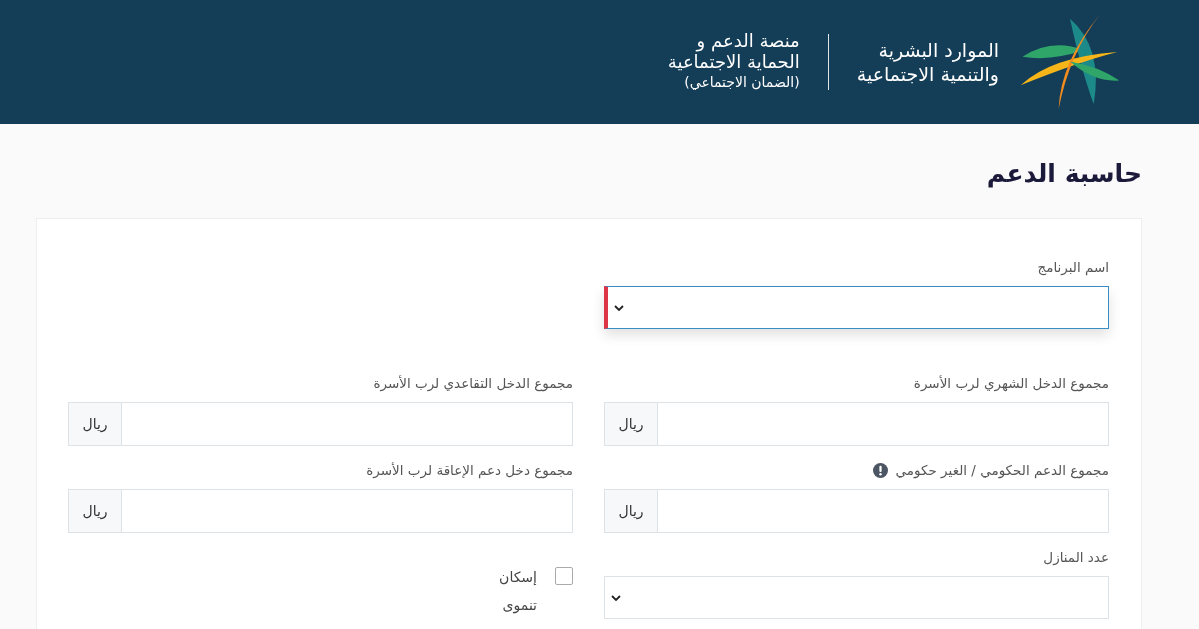 This screenshot has height=629, width=1199. Describe the element at coordinates (1063, 174) in the screenshot. I see `page-title: حاسبة الدعم` at that location.